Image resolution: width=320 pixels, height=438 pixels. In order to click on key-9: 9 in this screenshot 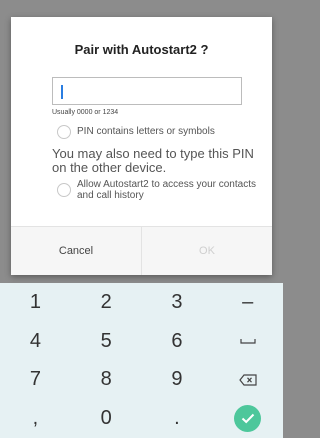, I will do `click(177, 380)`.